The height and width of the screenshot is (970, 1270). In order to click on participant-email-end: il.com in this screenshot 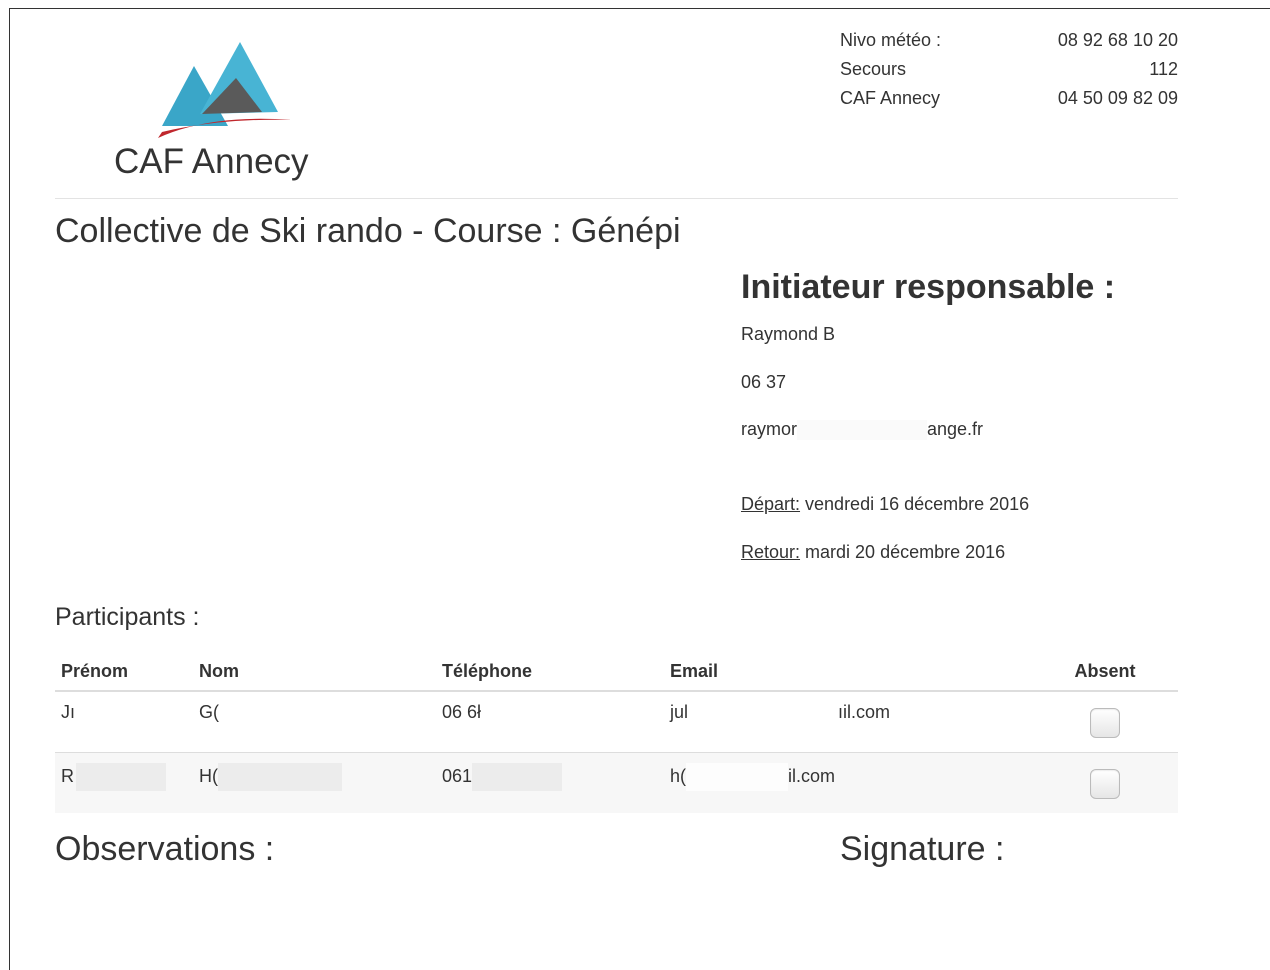, I will do `click(812, 775)`.